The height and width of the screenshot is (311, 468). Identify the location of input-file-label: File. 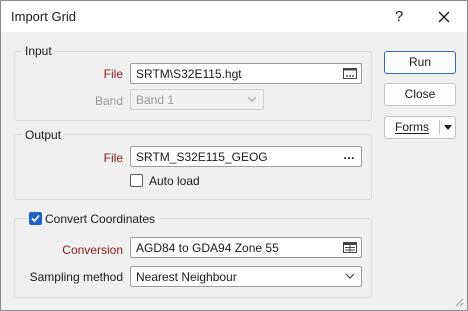
(113, 74).